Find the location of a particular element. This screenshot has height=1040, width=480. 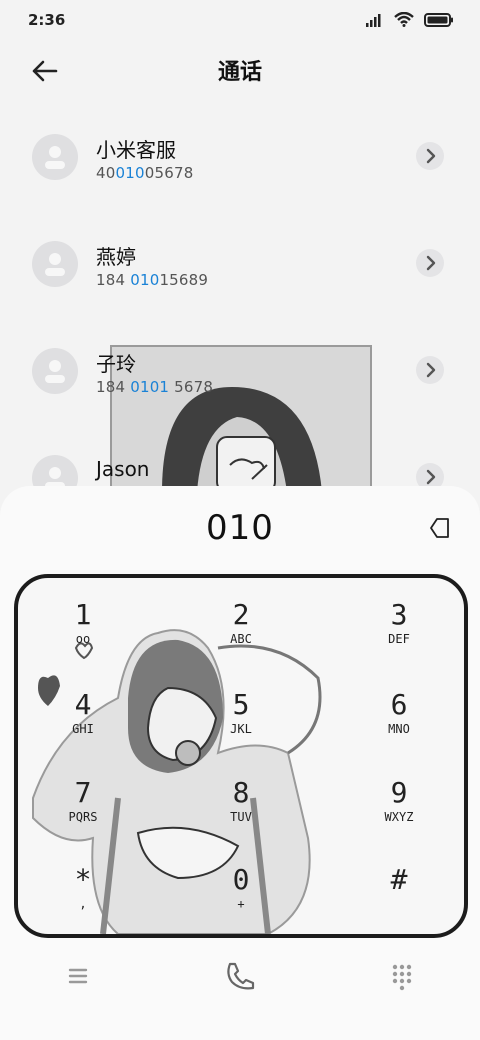

contact-name: 小米客服 is located at coordinates (136, 150).